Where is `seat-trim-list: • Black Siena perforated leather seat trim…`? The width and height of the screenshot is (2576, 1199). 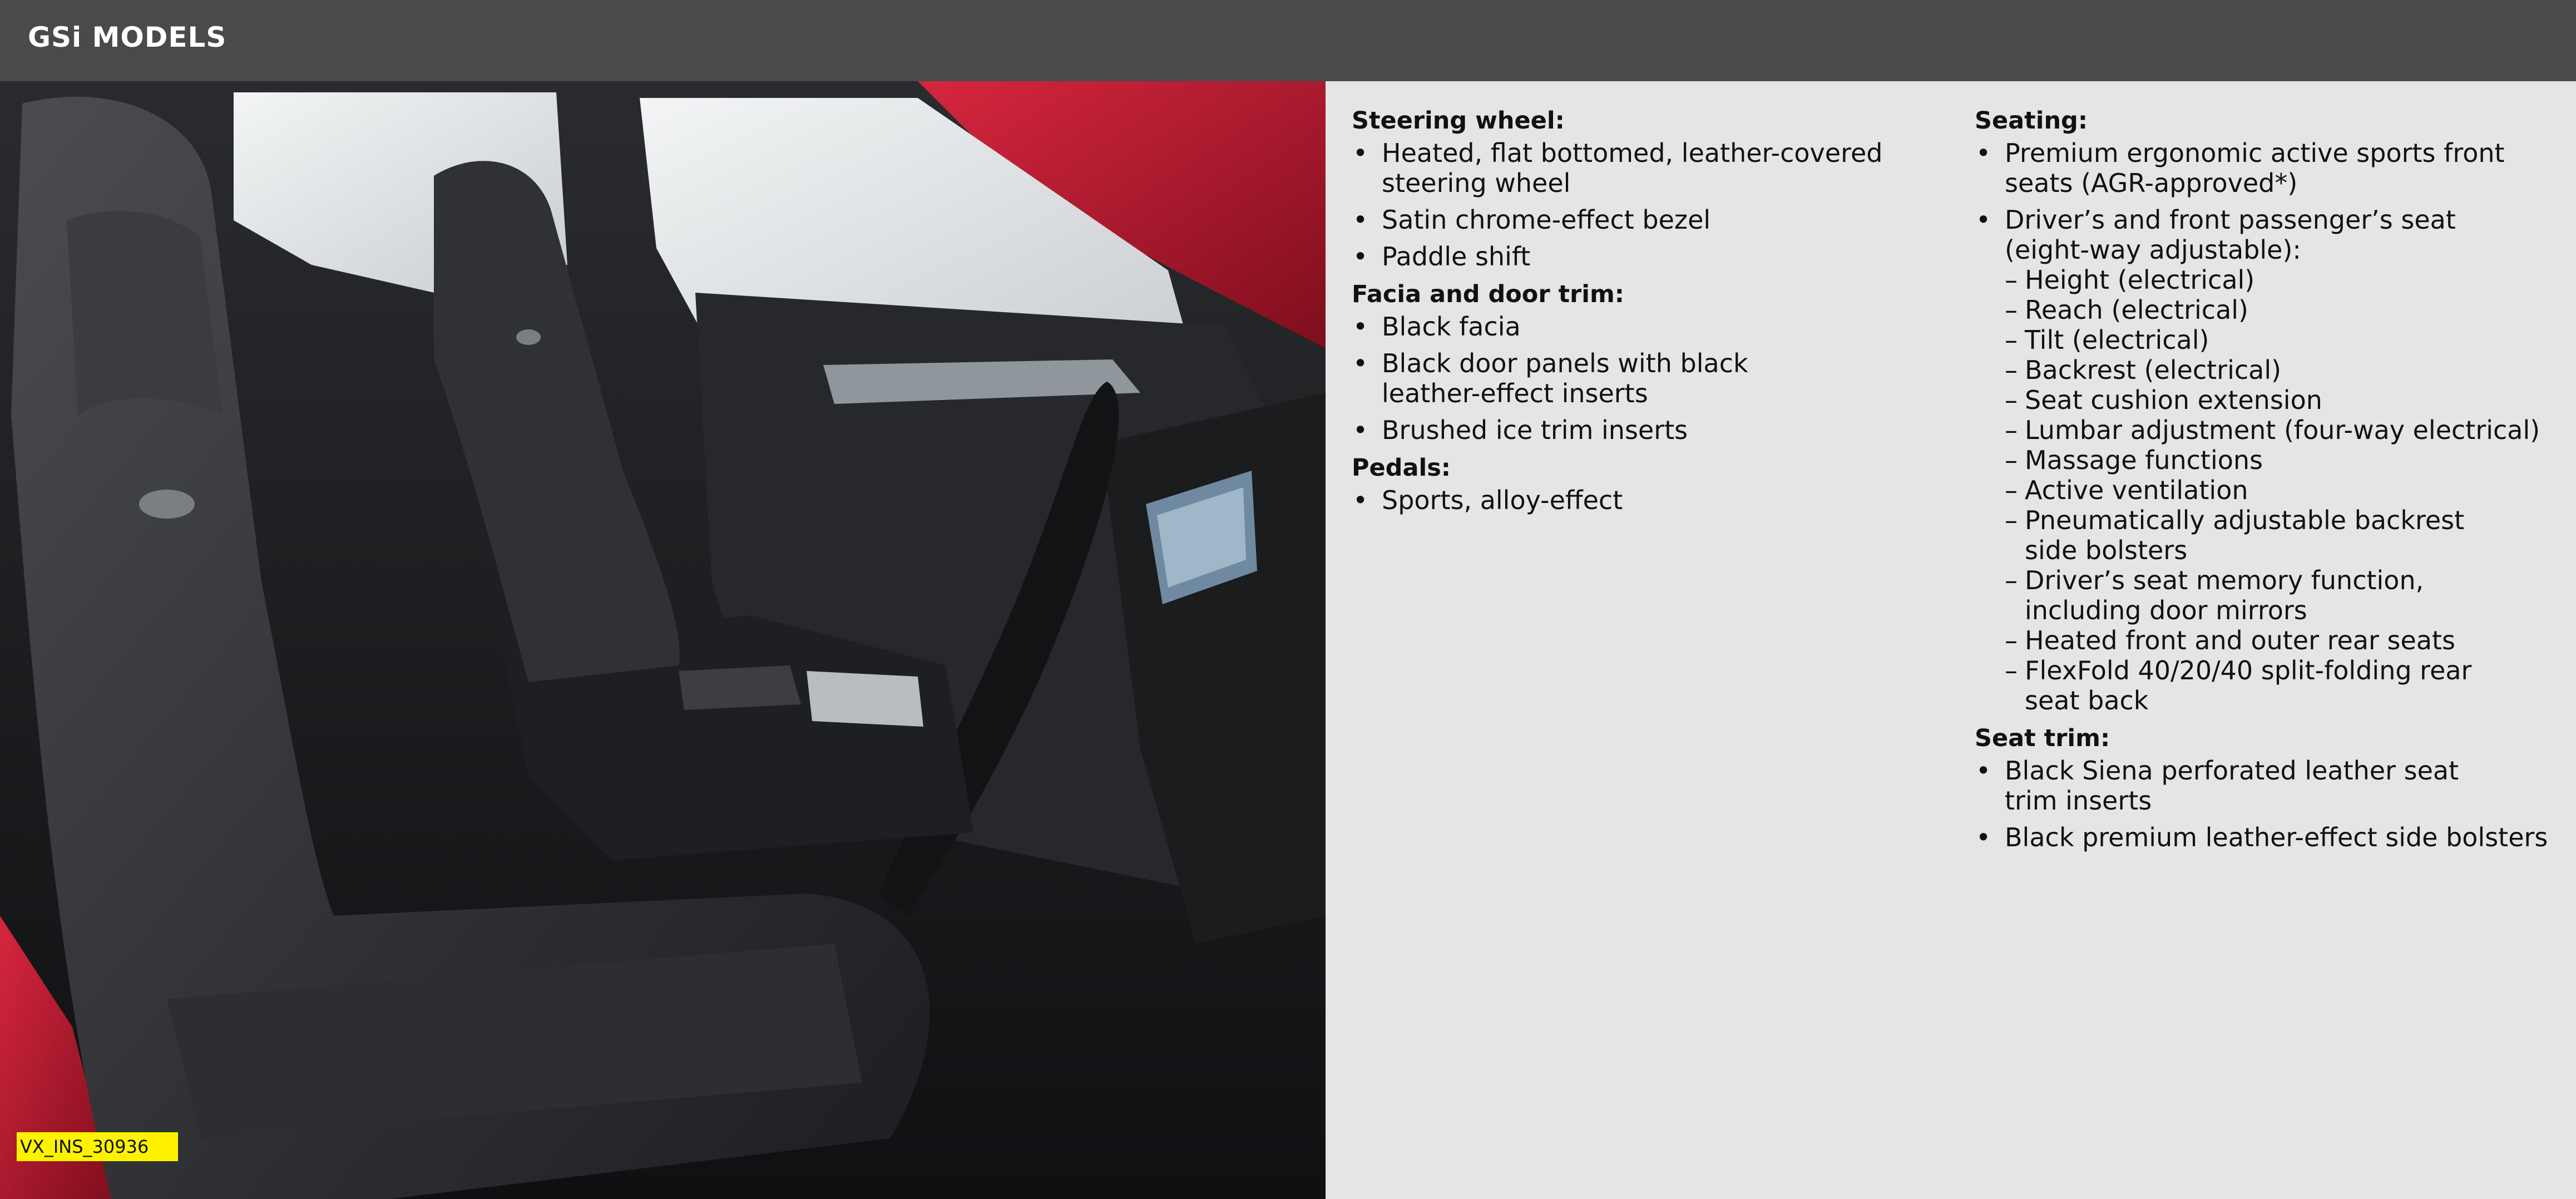
seat-trim-list: • Black Siena perforated leather seat trim… is located at coordinates (2272, 804).